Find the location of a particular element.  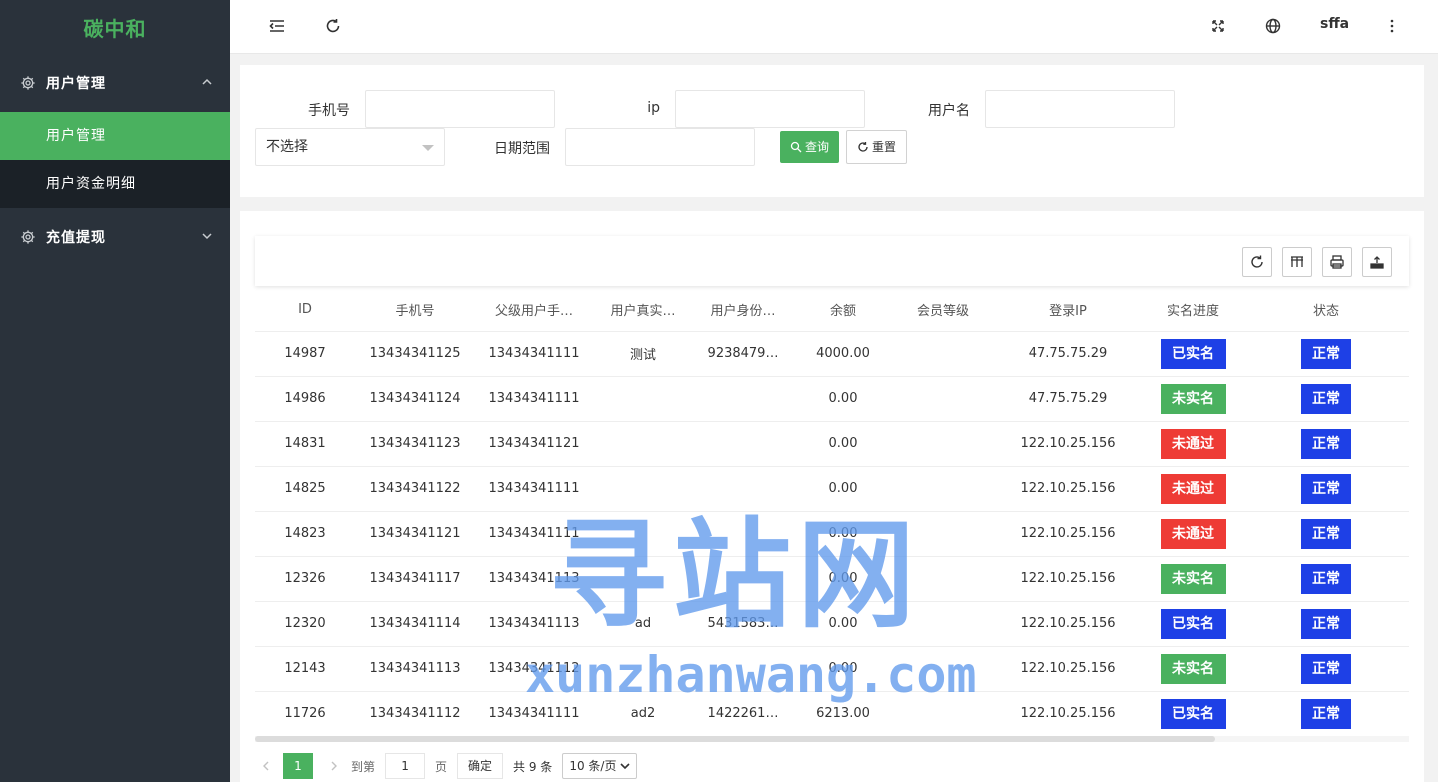

prev-page-button is located at coordinates (266, 766).